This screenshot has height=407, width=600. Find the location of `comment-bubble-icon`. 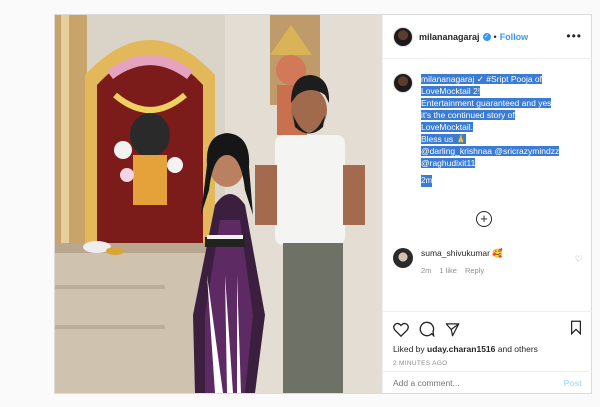

comment-bubble-icon is located at coordinates (427, 329).